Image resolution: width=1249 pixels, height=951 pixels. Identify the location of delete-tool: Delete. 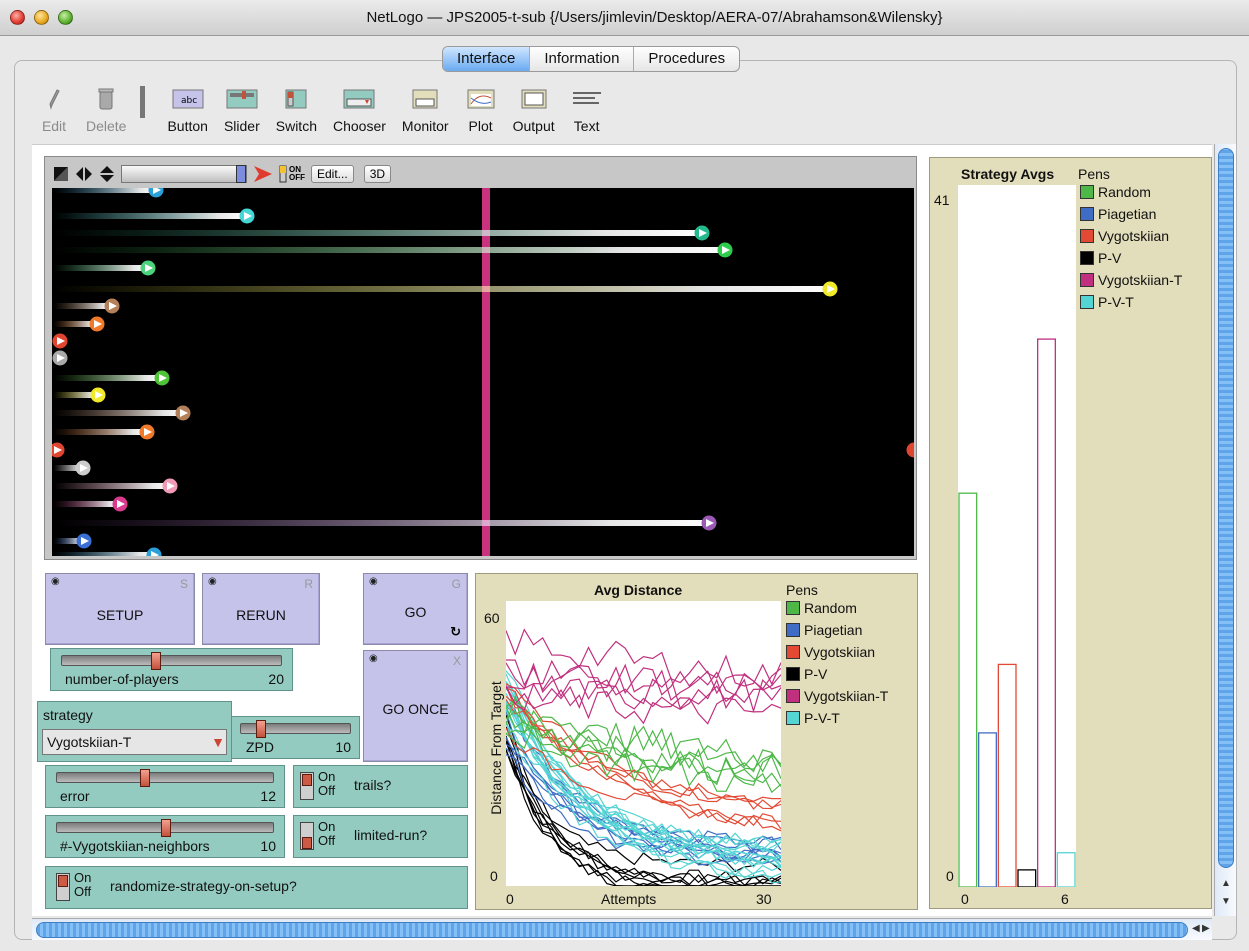
(106, 107).